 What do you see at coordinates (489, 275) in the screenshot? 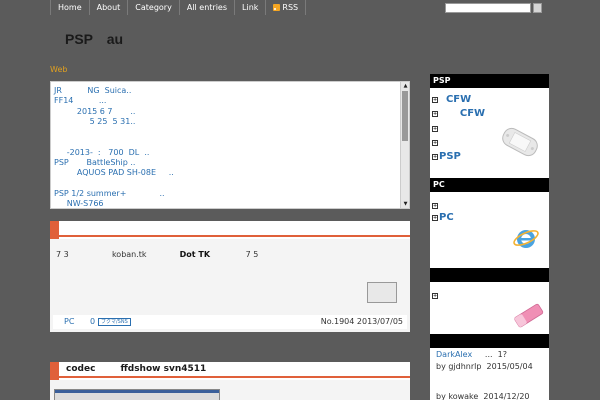
I see `sidebar-heading` at bounding box center [489, 275].